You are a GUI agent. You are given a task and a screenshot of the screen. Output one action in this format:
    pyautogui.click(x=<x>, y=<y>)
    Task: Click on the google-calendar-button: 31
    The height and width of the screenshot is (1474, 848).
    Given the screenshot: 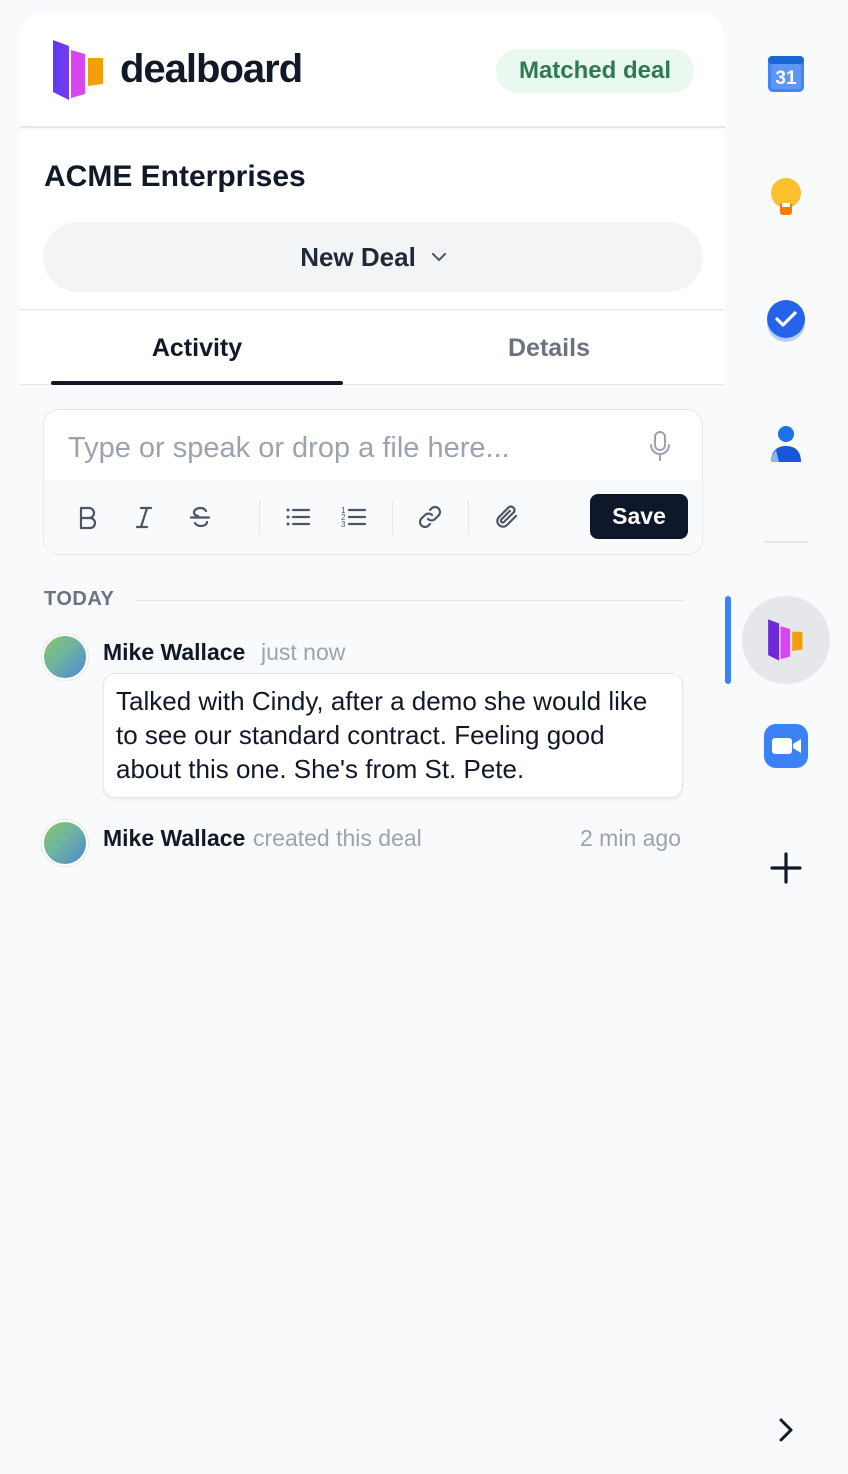 What is the action you would take?
    pyautogui.click(x=786, y=73)
    